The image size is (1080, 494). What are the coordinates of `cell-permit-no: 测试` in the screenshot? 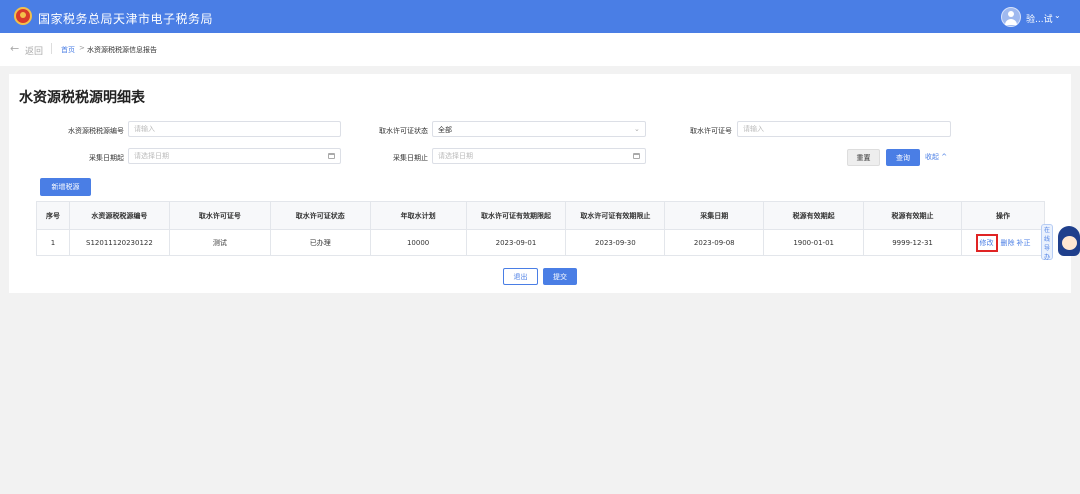 It's located at (219, 242).